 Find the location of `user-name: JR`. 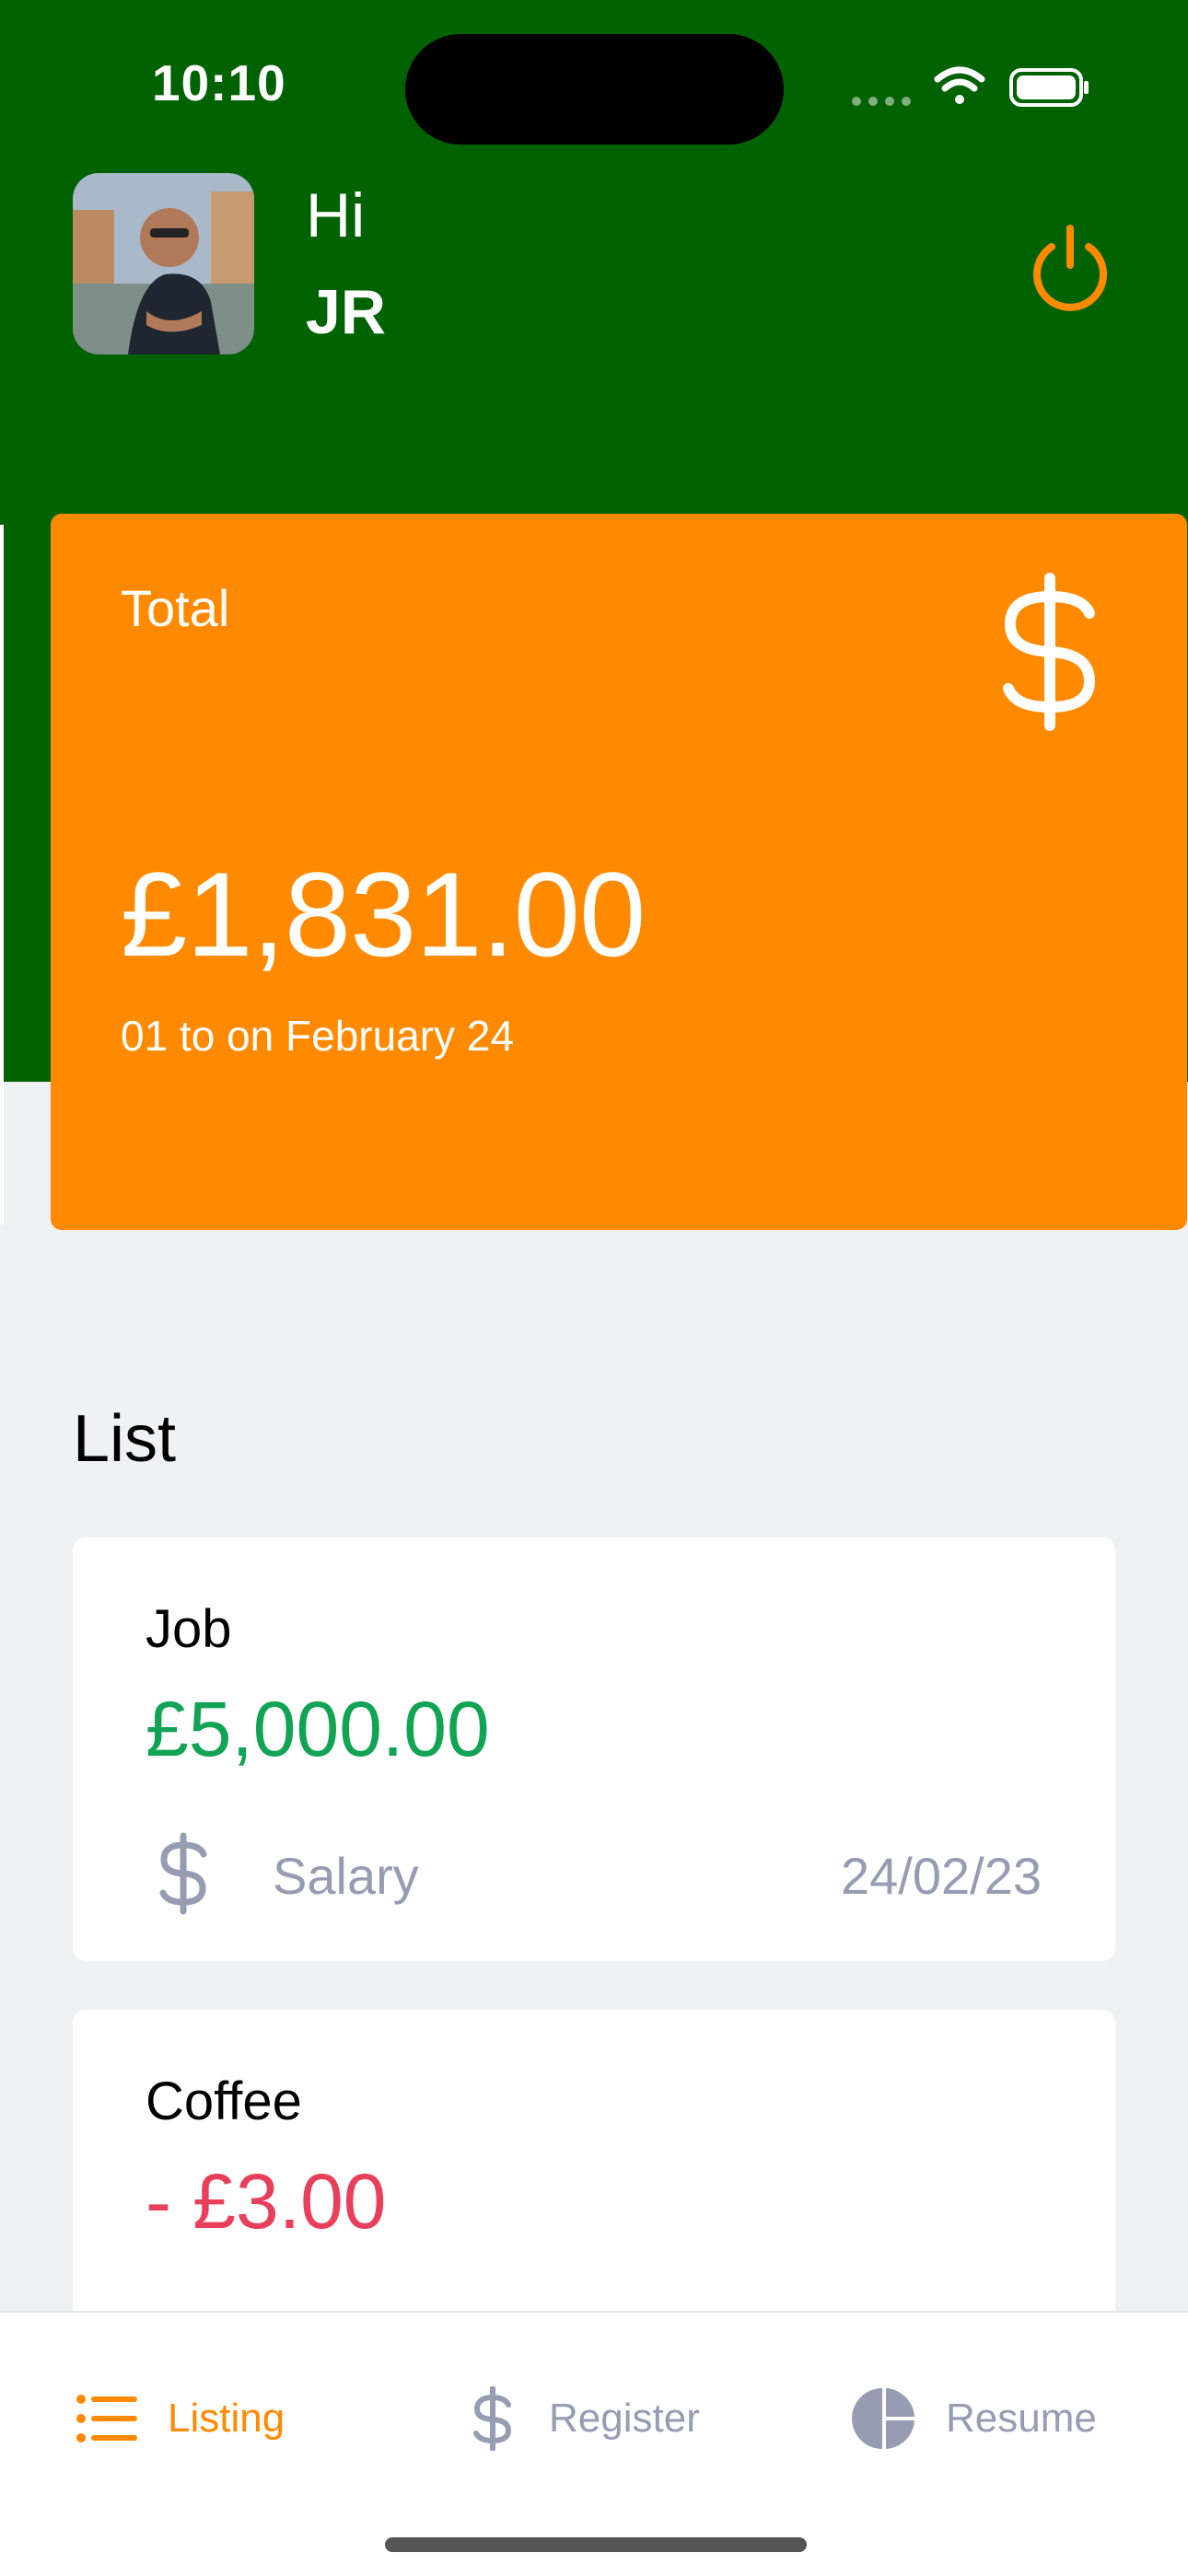

user-name: JR is located at coordinates (346, 312).